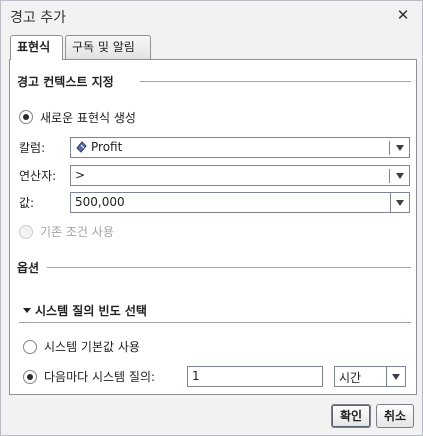 This screenshot has width=423, height=436. I want to click on operator-value: >, so click(80, 175).